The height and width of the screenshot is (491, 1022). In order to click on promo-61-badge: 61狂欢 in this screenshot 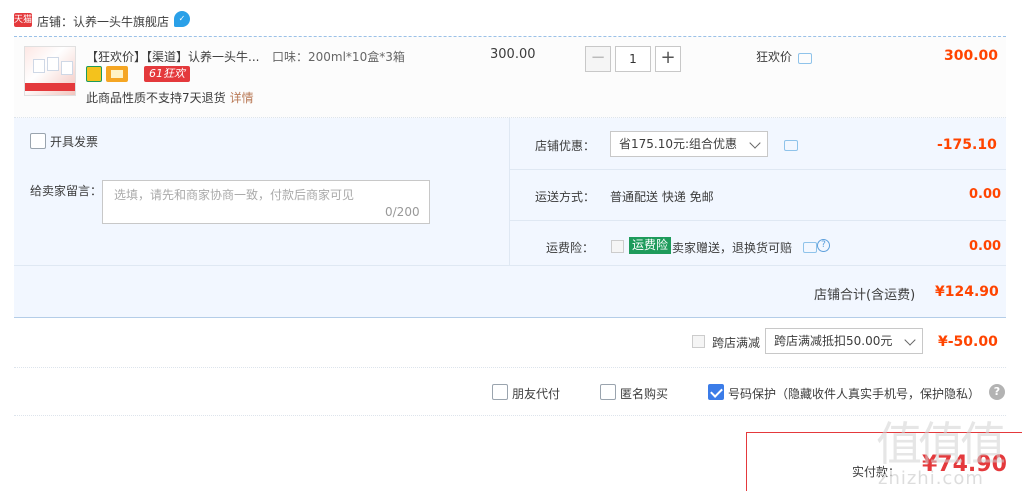, I will do `click(167, 74)`.